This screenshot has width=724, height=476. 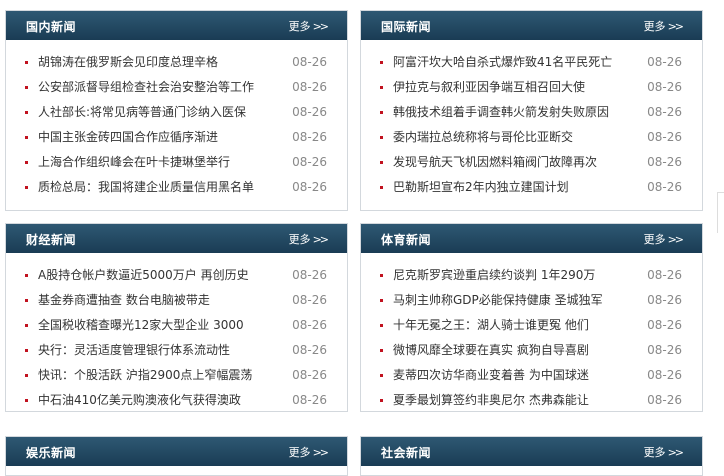 I want to click on news-item: 中国主张金砖四国合作应循序渐进 08-26, so click(x=176, y=137).